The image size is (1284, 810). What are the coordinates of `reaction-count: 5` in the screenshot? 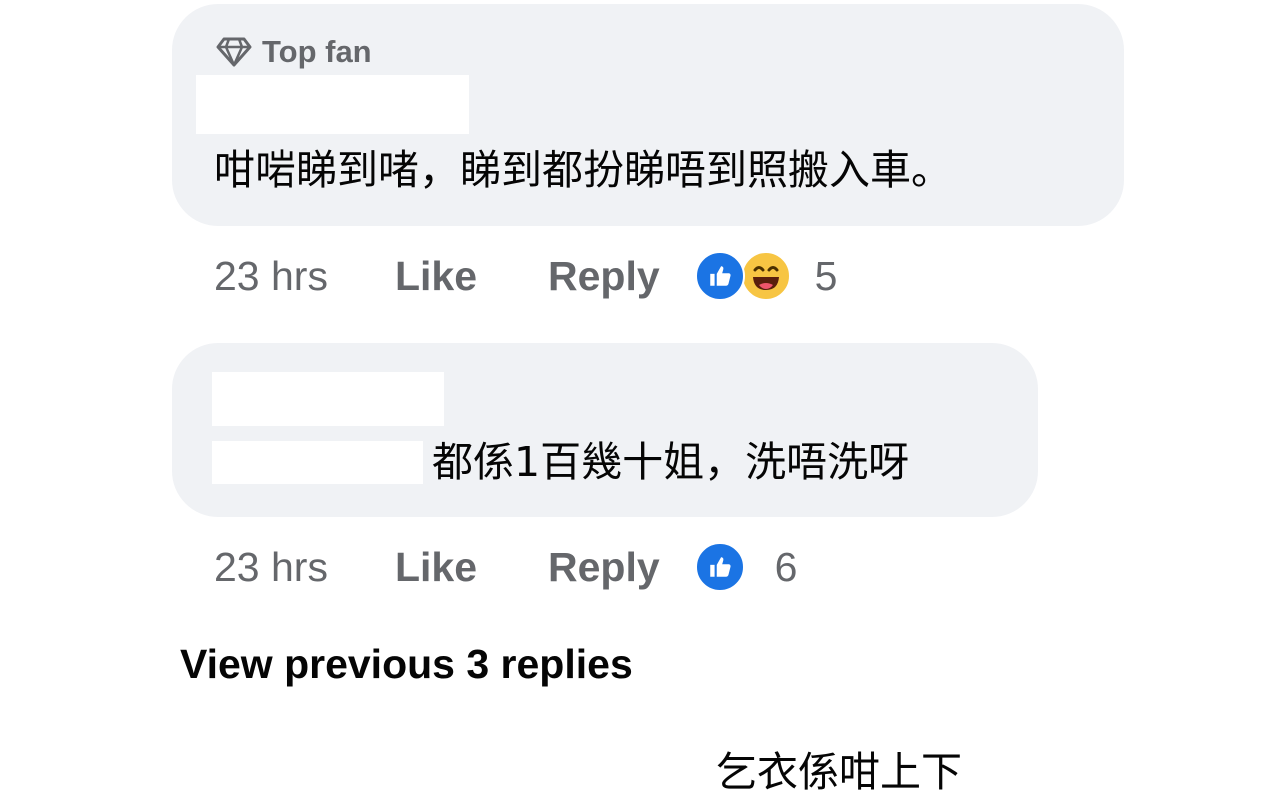 It's located at (826, 276).